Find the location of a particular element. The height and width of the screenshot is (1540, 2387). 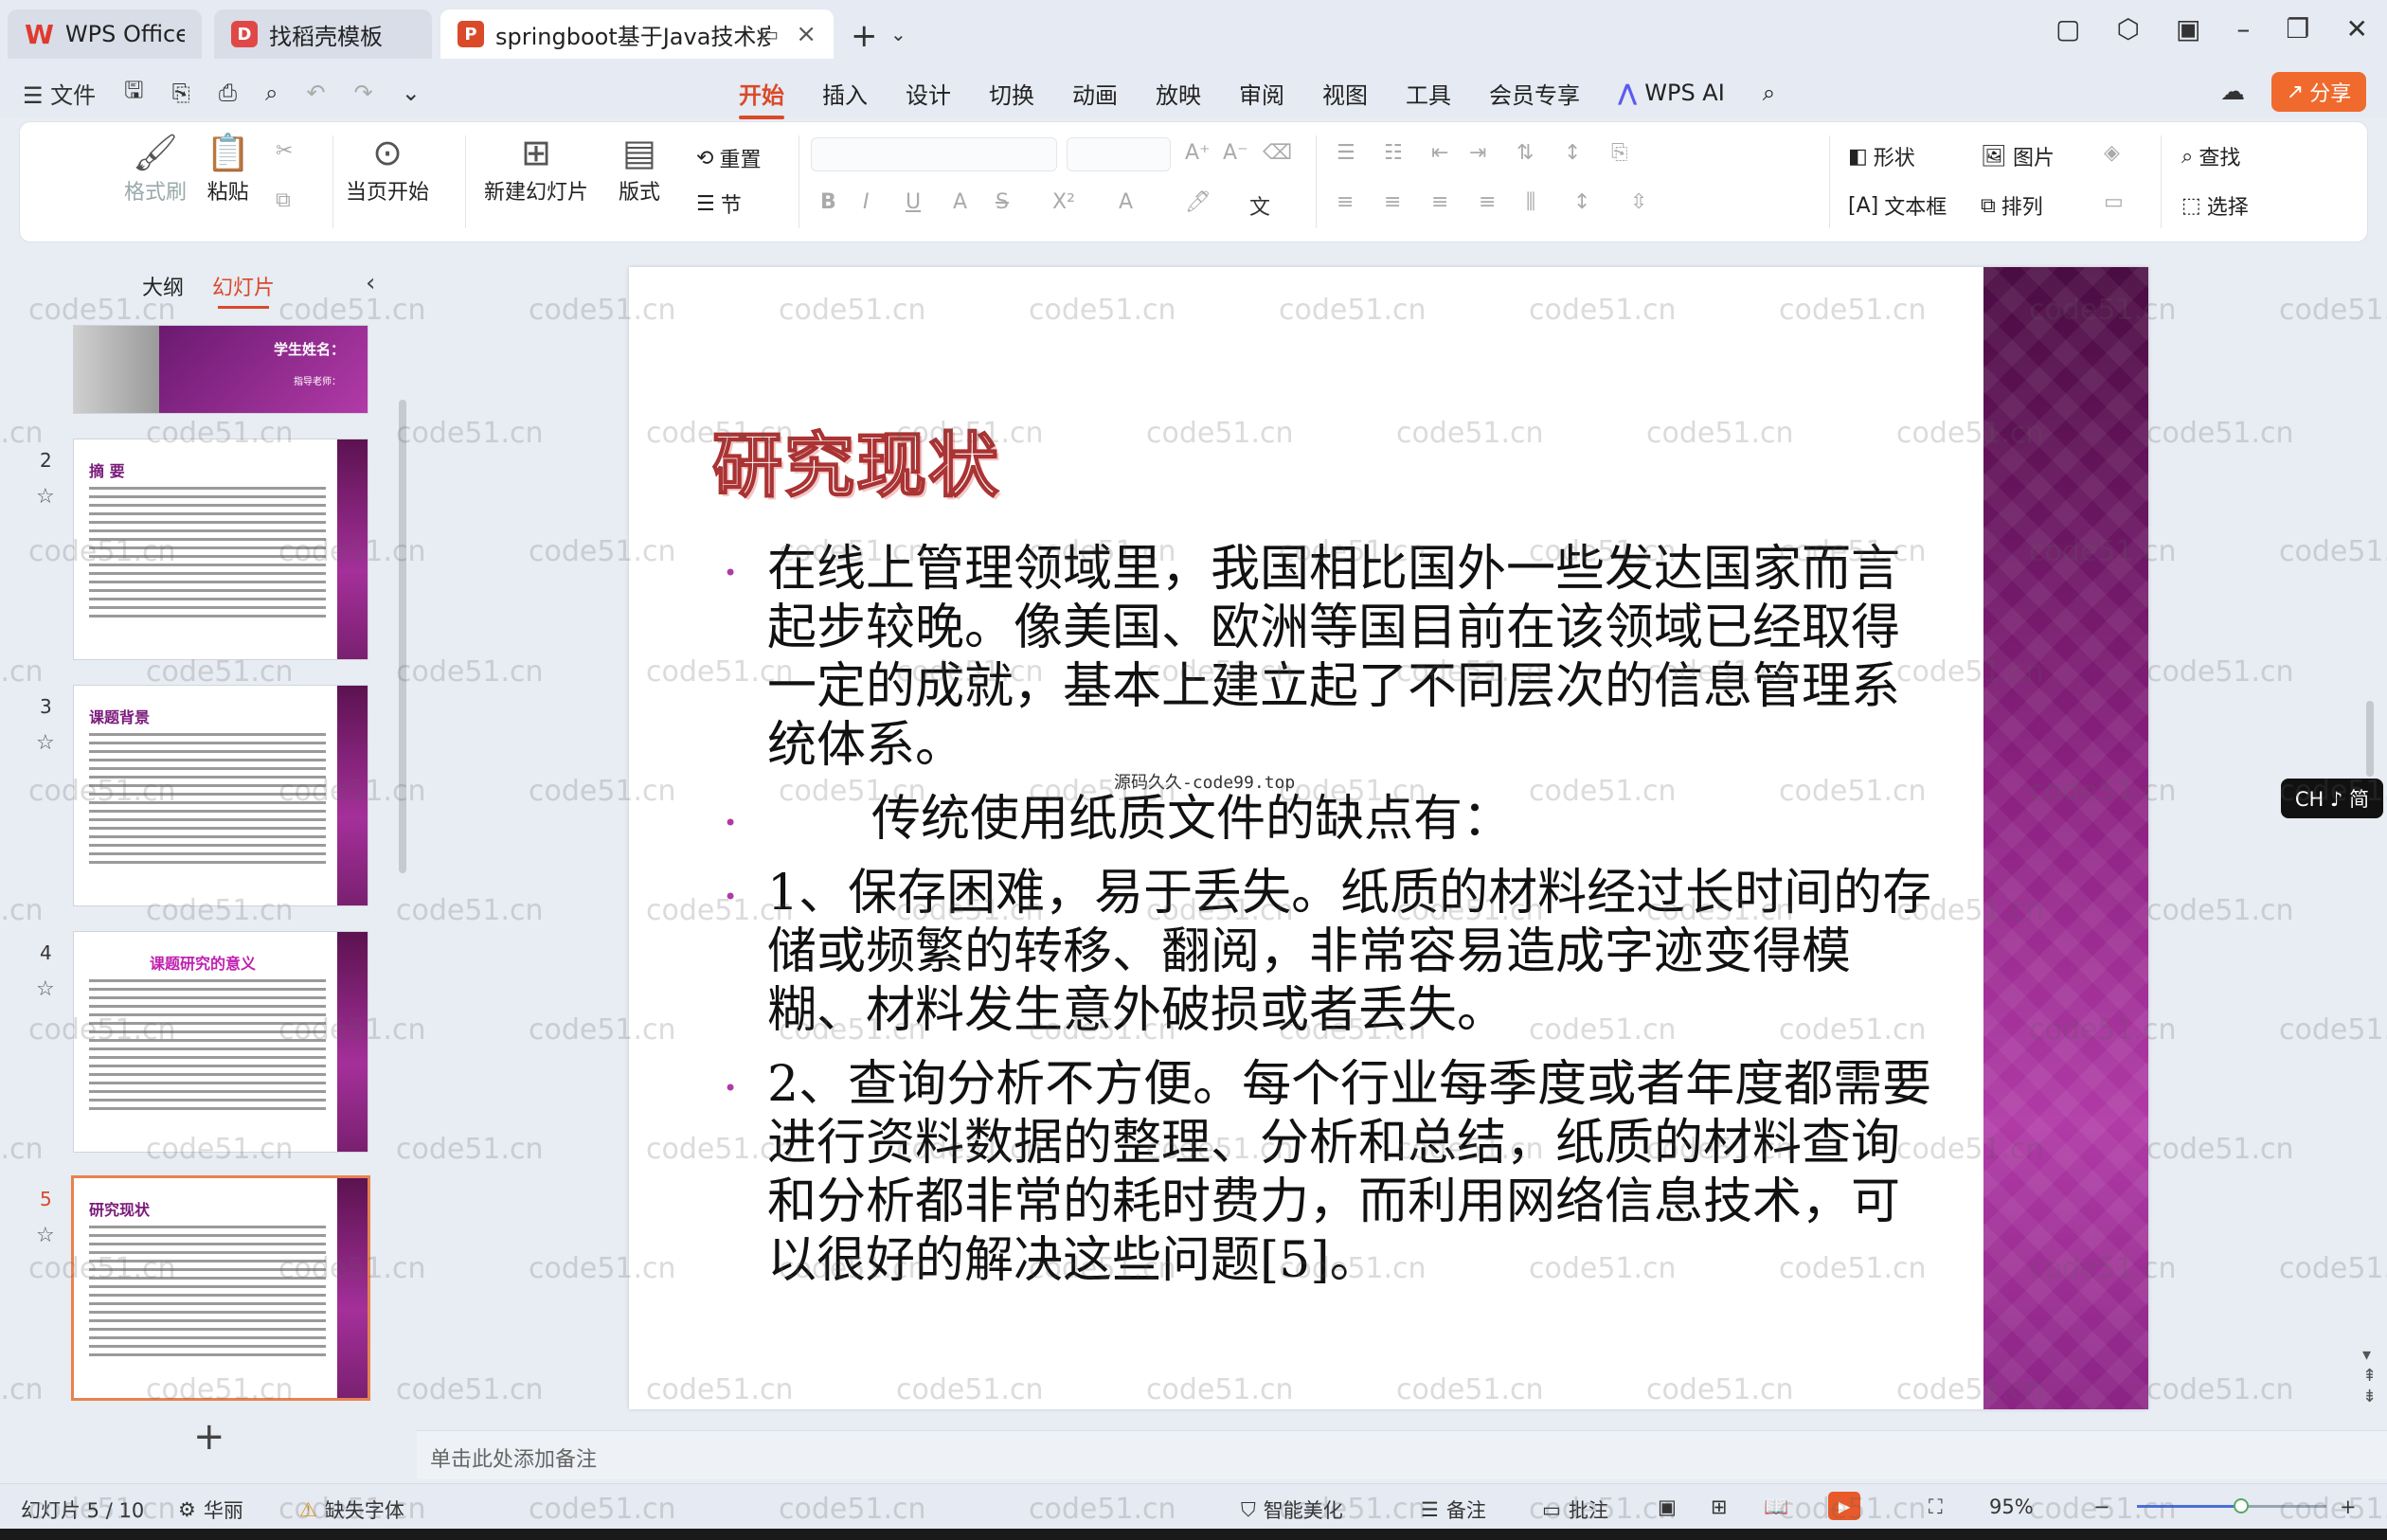

font-size-select is located at coordinates (1119, 154).